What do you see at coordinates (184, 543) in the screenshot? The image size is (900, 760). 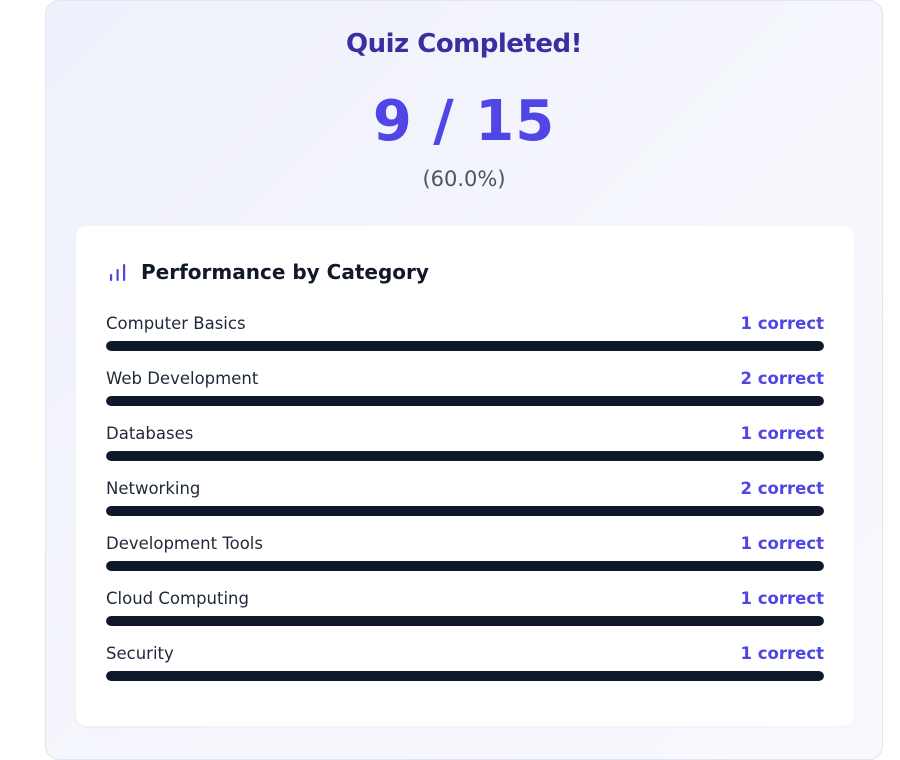 I see `category-name: Development Tools` at bounding box center [184, 543].